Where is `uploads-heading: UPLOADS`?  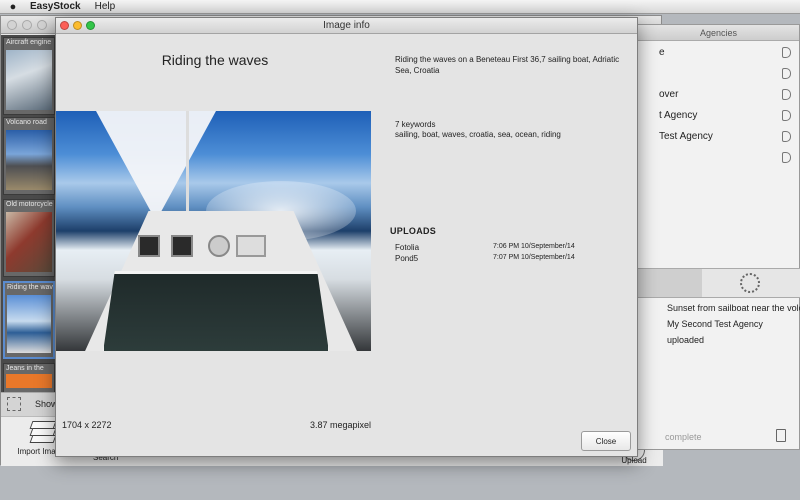
uploads-heading: UPLOADS is located at coordinates (413, 231).